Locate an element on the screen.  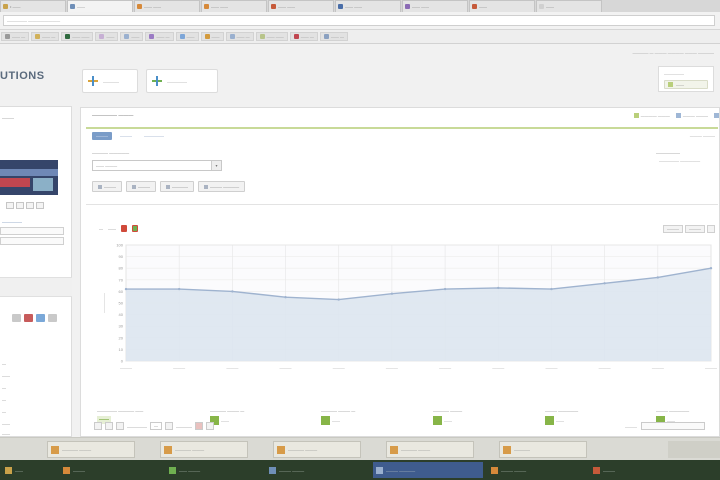
browser-tab: • —— is located at coordinates (33, 6).